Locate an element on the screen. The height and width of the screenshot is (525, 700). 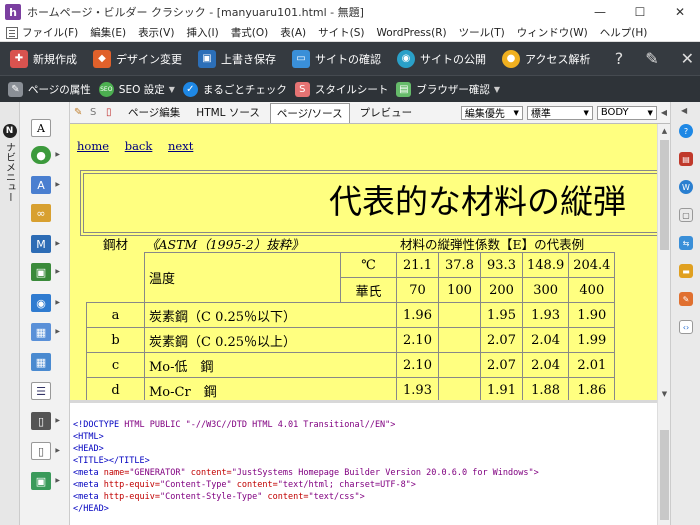
movie-tool: M ▶ is located at coordinates (45, 244).